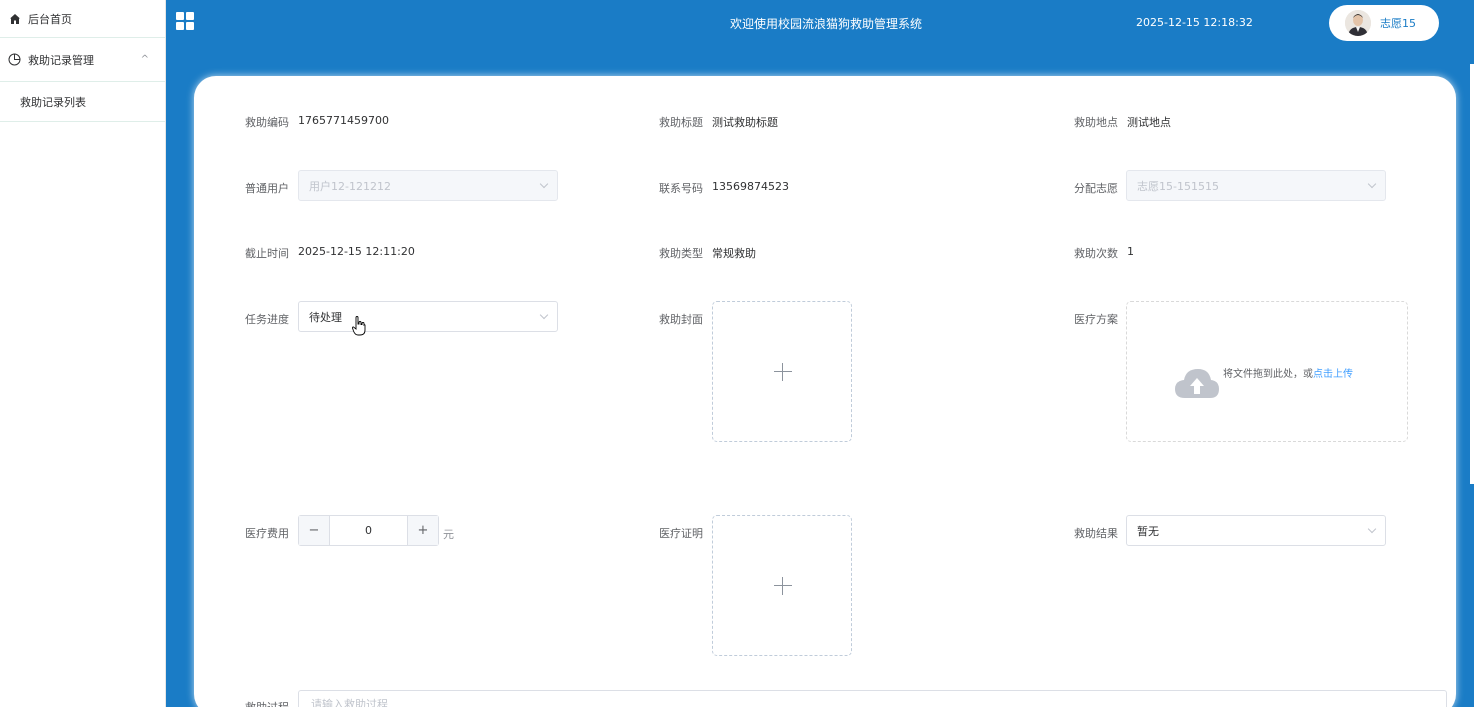 Image resolution: width=1474 pixels, height=707 pixels. I want to click on cost-stepper: − 0 +, so click(368, 530).